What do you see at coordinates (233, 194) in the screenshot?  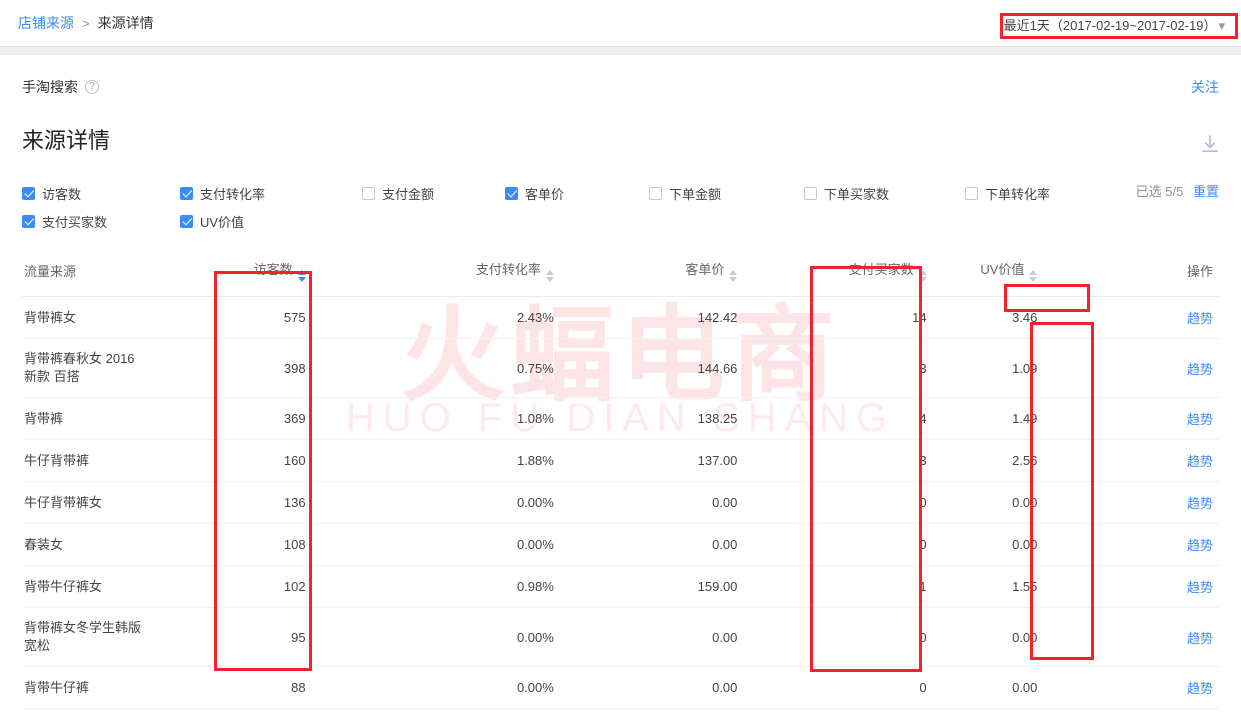 I see `metric-label: 支付转化率` at bounding box center [233, 194].